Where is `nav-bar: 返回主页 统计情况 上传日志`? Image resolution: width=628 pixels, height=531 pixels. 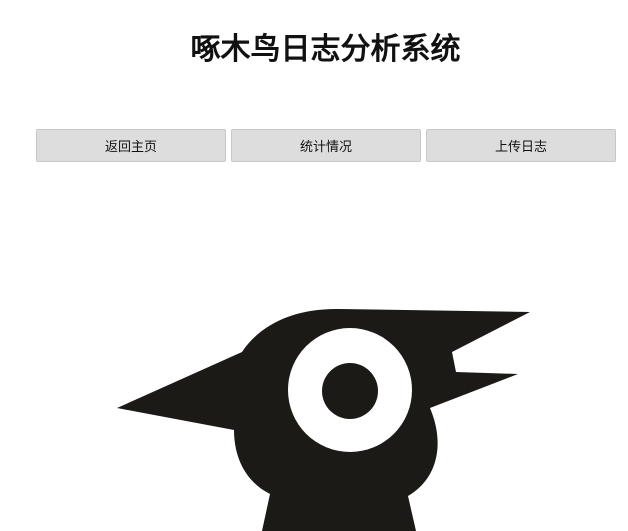
nav-bar: 返回主页 统计情况 上传日志 is located at coordinates (326, 145).